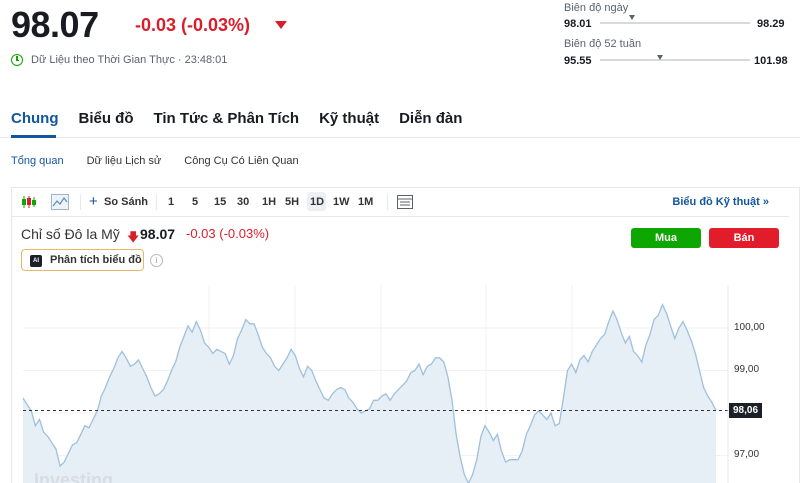 This screenshot has height=483, width=800. Describe the element at coordinates (747, 369) in the screenshot. I see `y-axis-tick: 99,00` at that location.